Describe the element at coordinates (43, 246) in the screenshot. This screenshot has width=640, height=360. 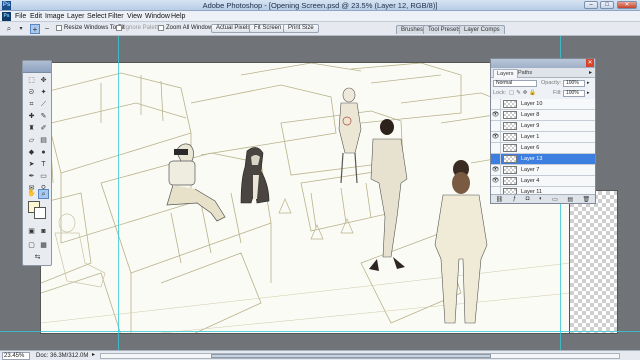
I see `screen-mode-2-icon: ▦` at that location.